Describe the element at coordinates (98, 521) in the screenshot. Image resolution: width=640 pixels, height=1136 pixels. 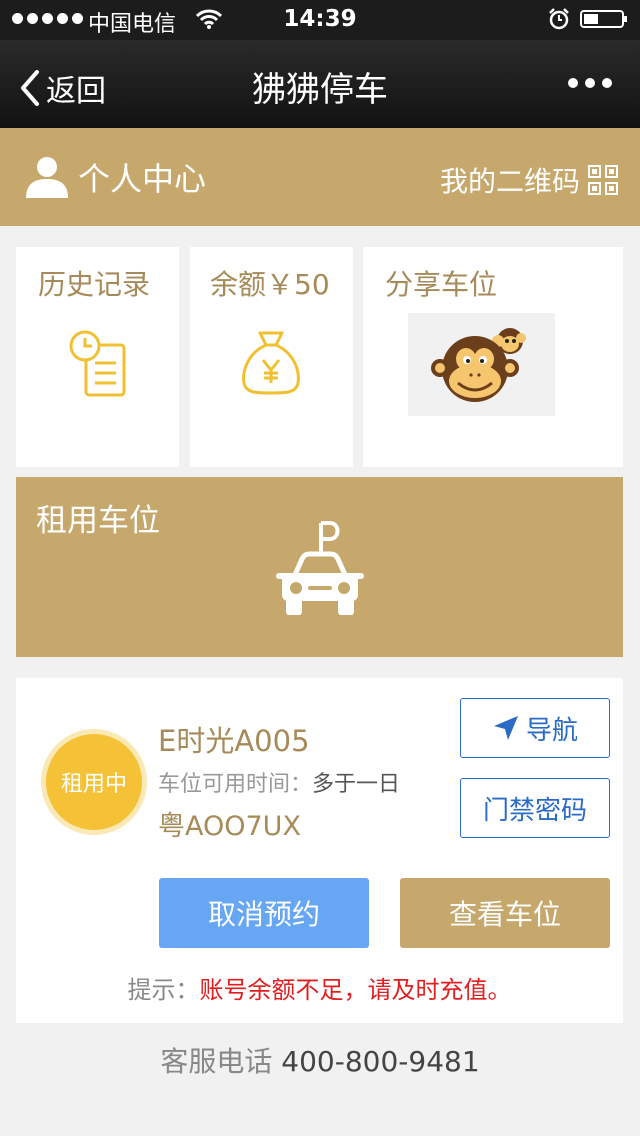
I see `rent-parking-label: 租用车位` at that location.